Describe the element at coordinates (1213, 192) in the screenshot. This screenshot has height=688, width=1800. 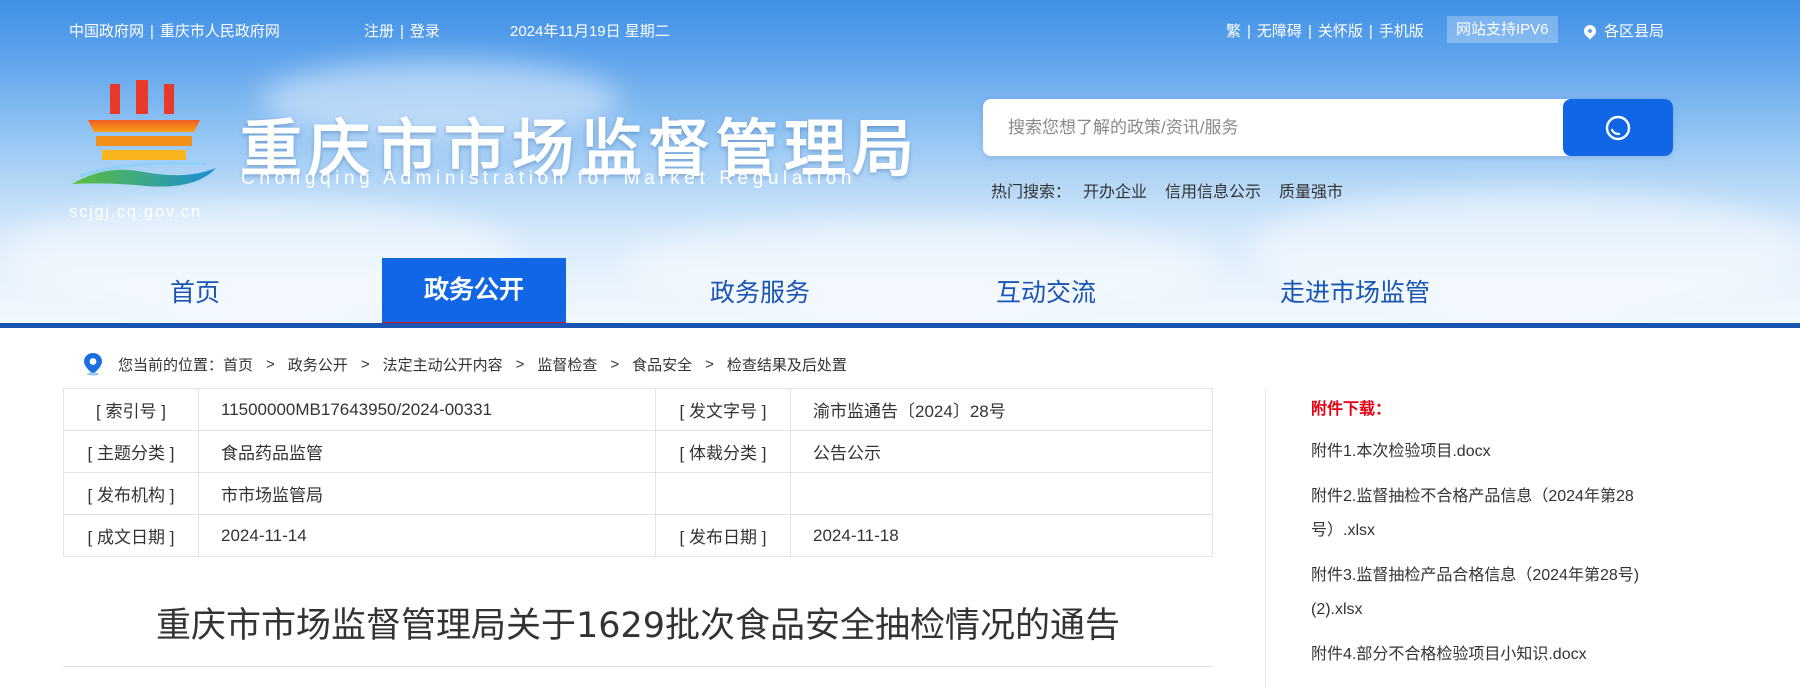
I see `hot-search-link: 信用信息公示` at that location.